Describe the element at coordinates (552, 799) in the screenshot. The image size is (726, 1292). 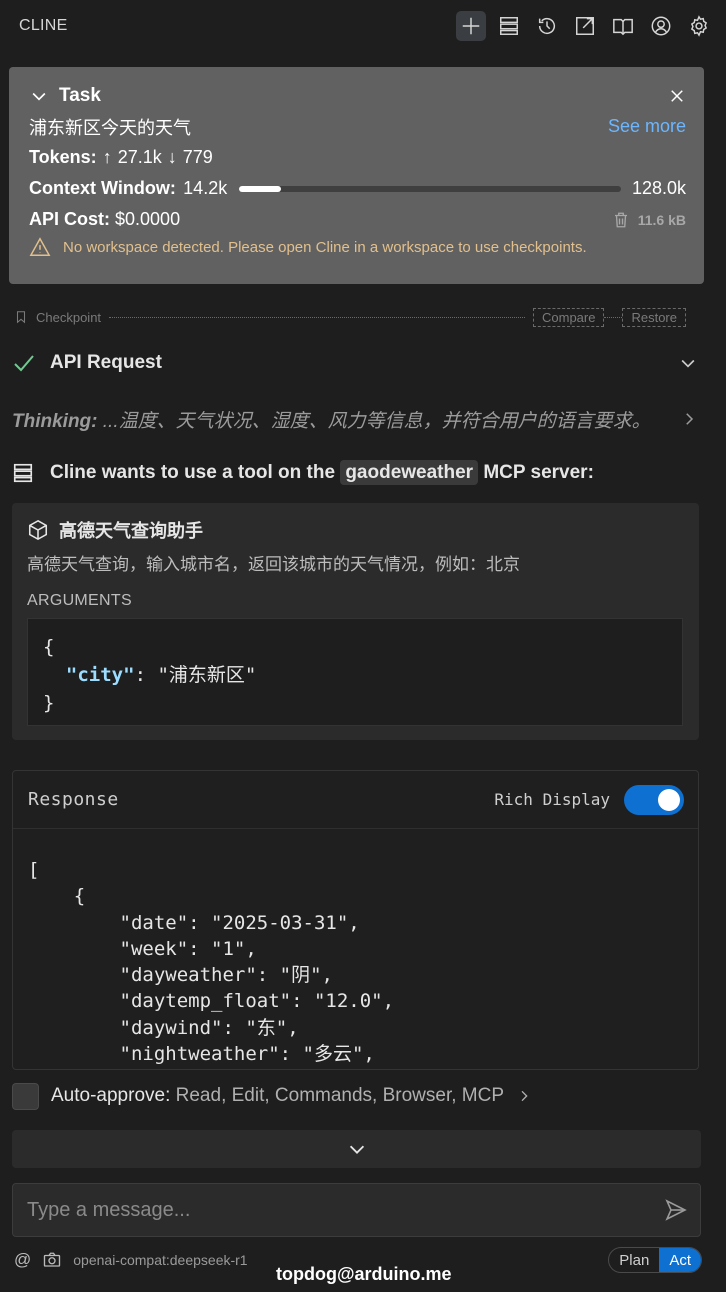
I see `rich-display-label: Rich Display` at that location.